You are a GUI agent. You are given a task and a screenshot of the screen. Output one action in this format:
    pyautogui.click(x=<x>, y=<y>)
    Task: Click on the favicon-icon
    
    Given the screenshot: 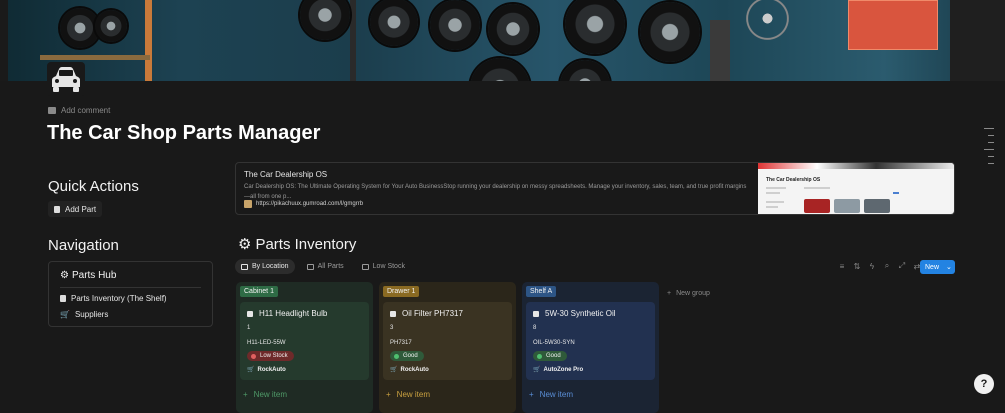 What is the action you would take?
    pyautogui.click(x=248, y=204)
    